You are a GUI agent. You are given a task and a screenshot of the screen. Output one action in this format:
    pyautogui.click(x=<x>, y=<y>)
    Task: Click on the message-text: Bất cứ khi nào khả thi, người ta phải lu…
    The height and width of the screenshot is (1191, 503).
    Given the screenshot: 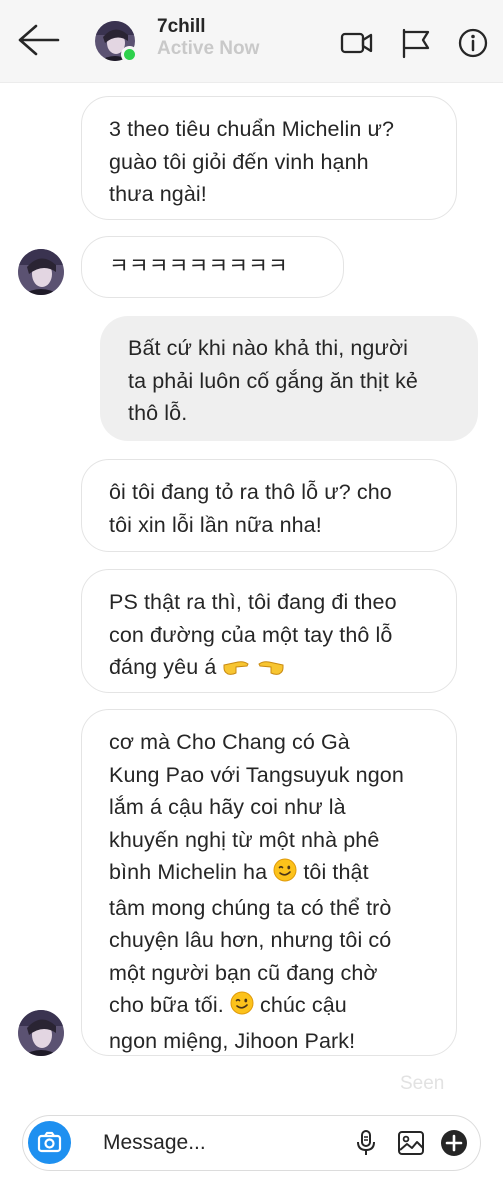 What is the action you would take?
    pyautogui.click(x=273, y=380)
    